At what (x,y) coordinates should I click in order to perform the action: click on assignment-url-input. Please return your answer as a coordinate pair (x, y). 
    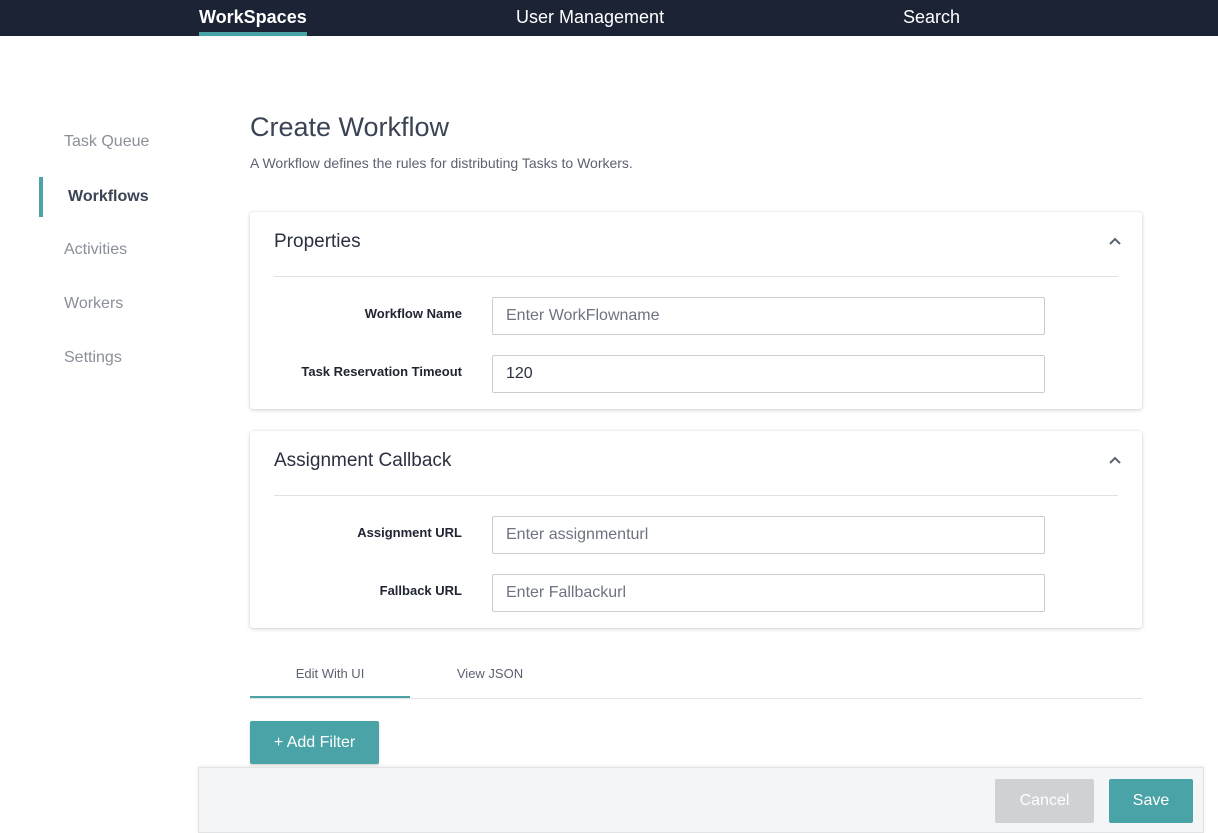
    Looking at the image, I should click on (768, 535).